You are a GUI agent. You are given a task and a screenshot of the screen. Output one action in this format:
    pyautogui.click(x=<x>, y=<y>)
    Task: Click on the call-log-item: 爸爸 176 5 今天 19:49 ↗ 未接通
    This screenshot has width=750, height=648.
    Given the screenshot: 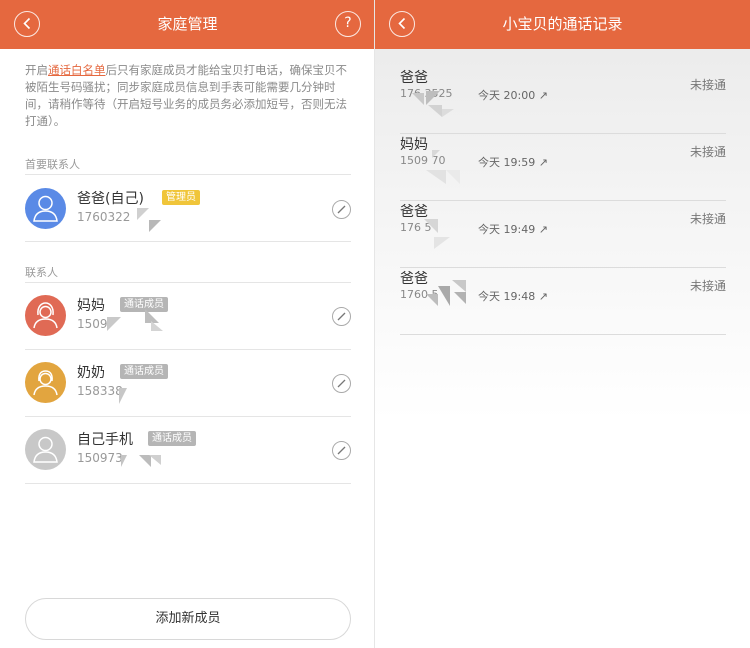 What is the action you would take?
    pyautogui.click(x=563, y=234)
    